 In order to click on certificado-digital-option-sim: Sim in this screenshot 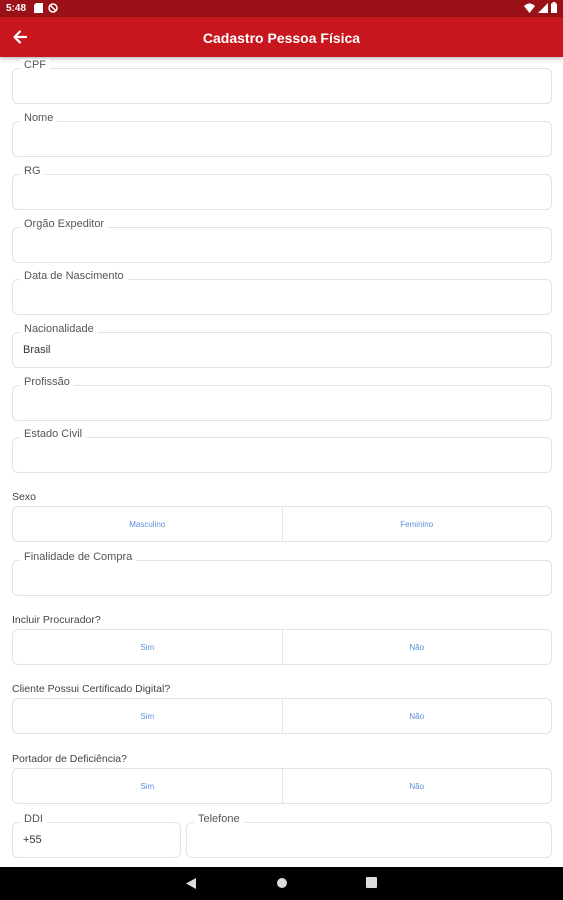, I will do `click(147, 716)`.